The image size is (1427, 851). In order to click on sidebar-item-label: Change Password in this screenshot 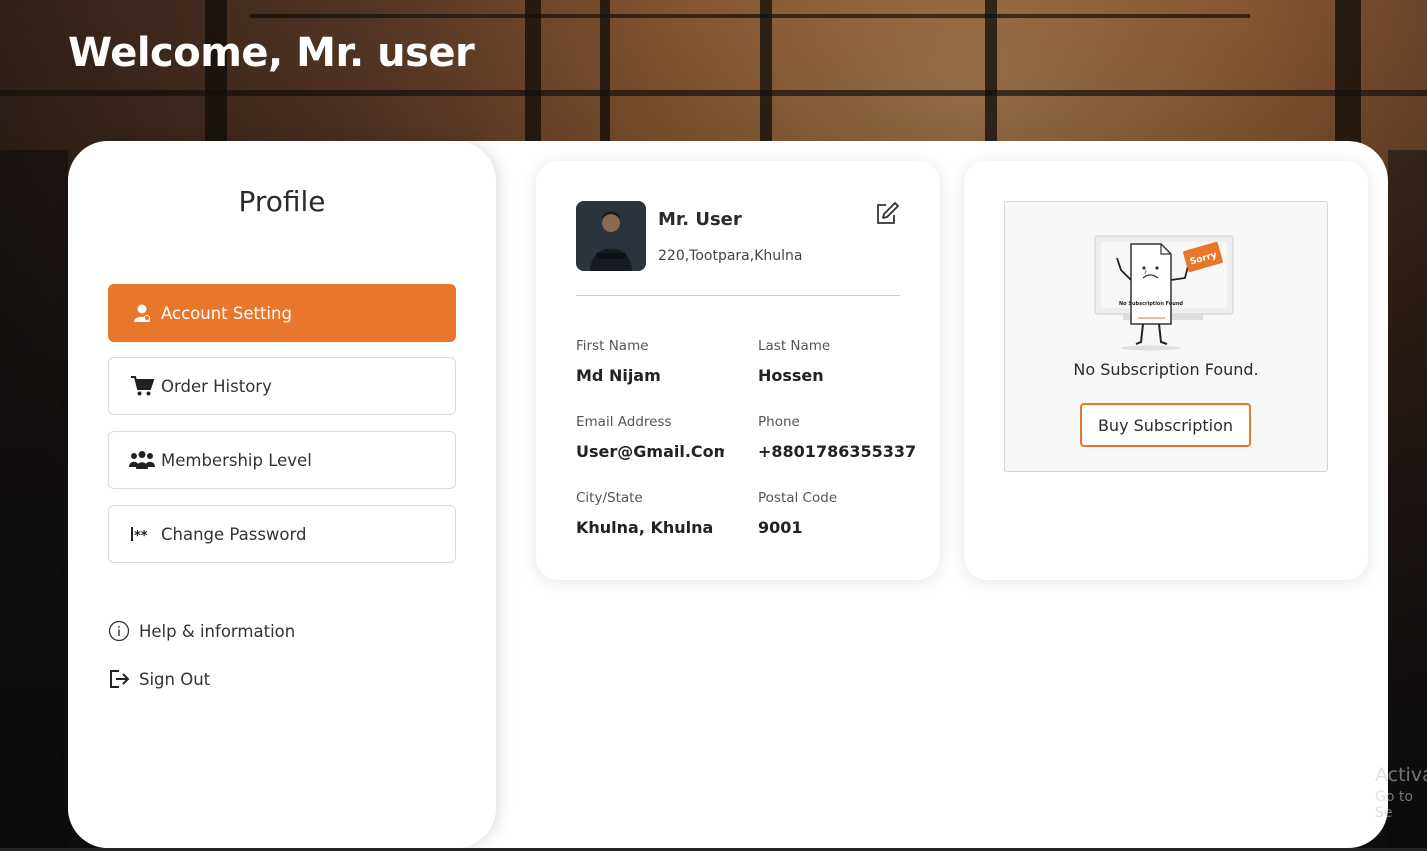, I will do `click(234, 534)`.